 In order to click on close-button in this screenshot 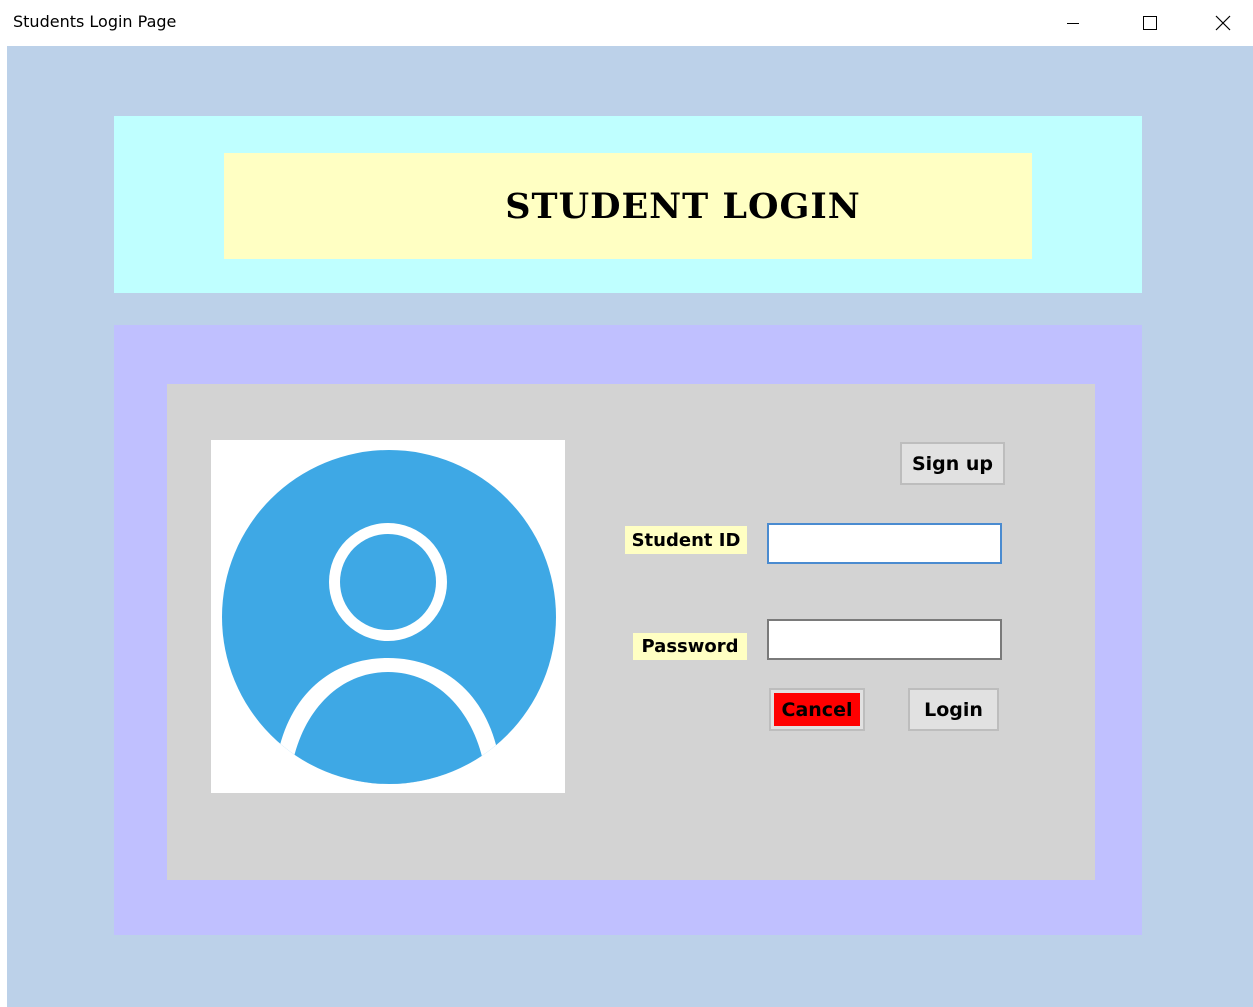, I will do `click(1223, 23)`.